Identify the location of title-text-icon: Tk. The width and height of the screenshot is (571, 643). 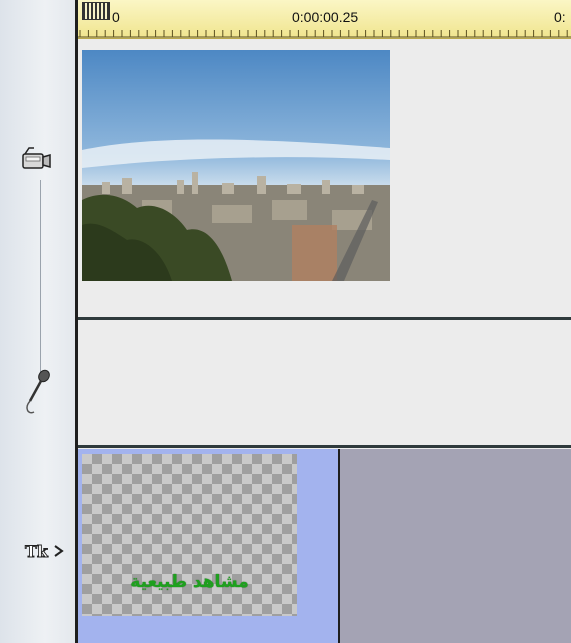
(46, 553).